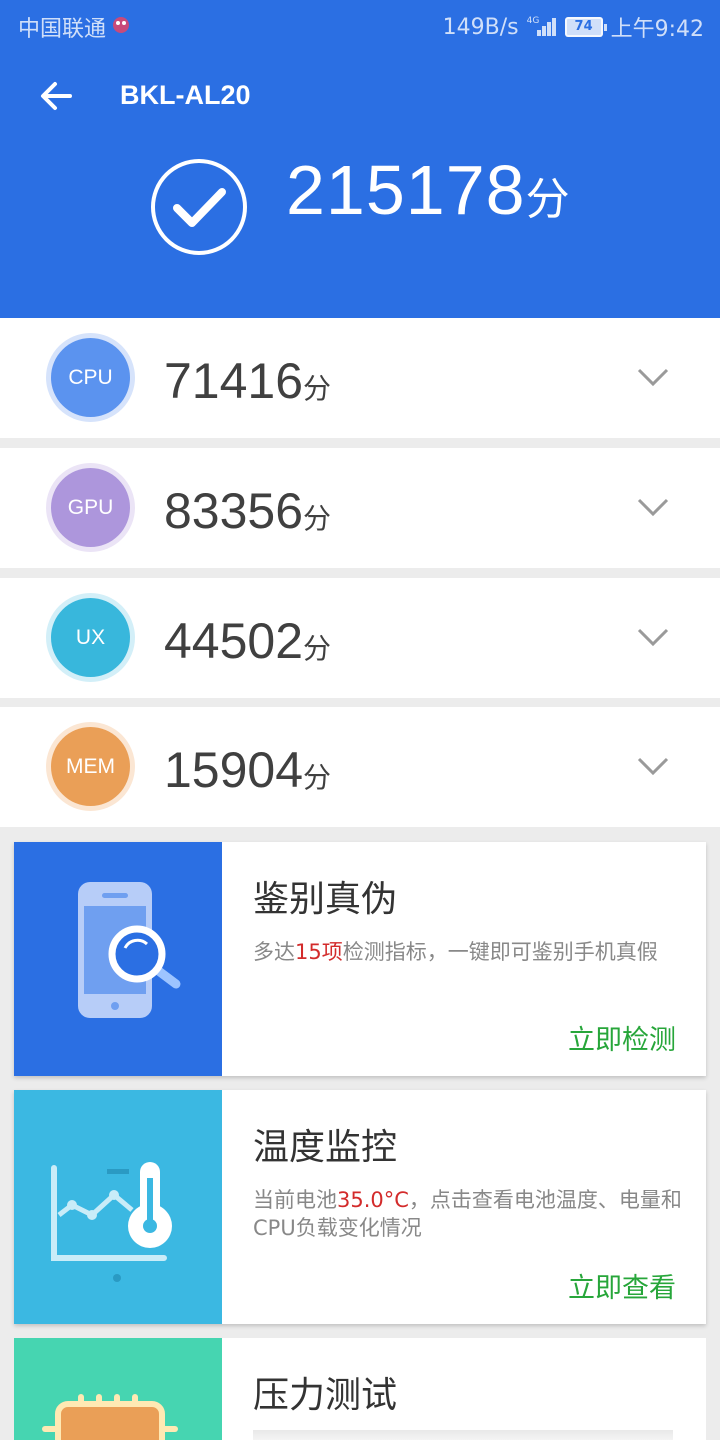 This screenshot has width=720, height=1440. What do you see at coordinates (325, 1147) in the screenshot?
I see `card-title: 温度监控` at bounding box center [325, 1147].